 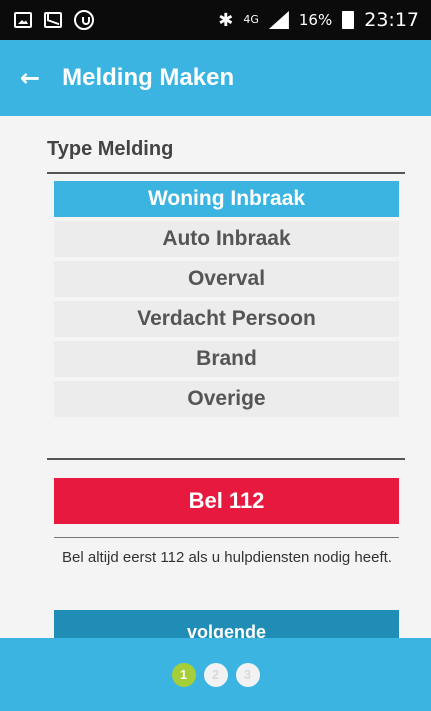 I want to click on status-bar-left, so click(x=54, y=20).